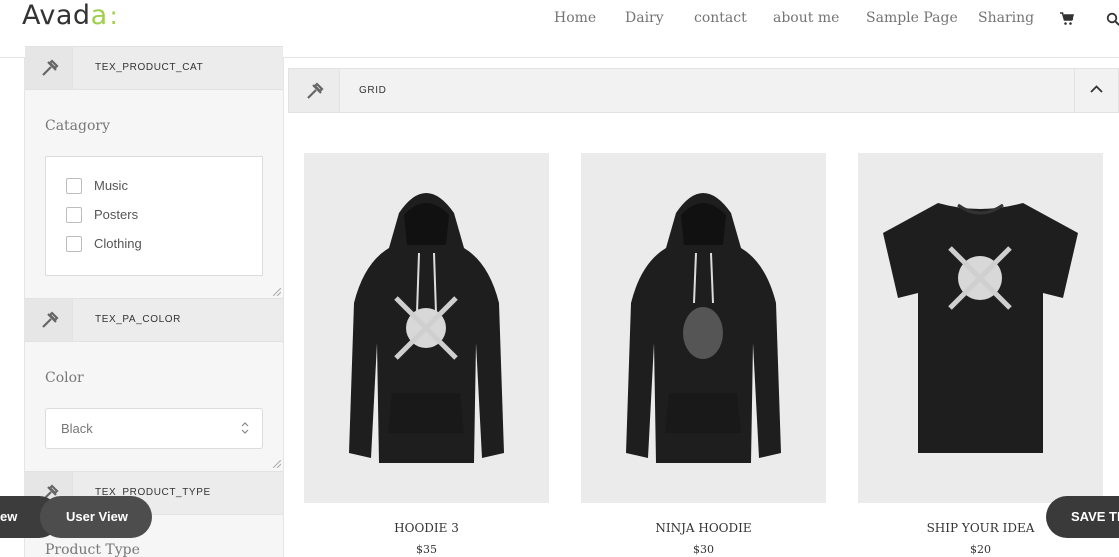 This screenshot has width=1119, height=557. Describe the element at coordinates (92, 549) in the screenshot. I see `product-type-label: Product Type` at that location.